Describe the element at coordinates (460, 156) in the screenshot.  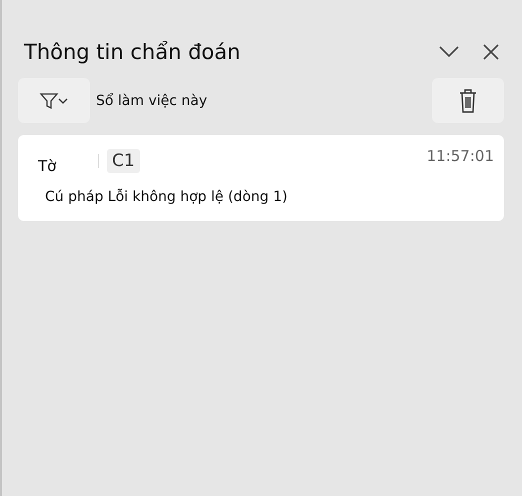
I see `timestamp: 11:57:01` at that location.